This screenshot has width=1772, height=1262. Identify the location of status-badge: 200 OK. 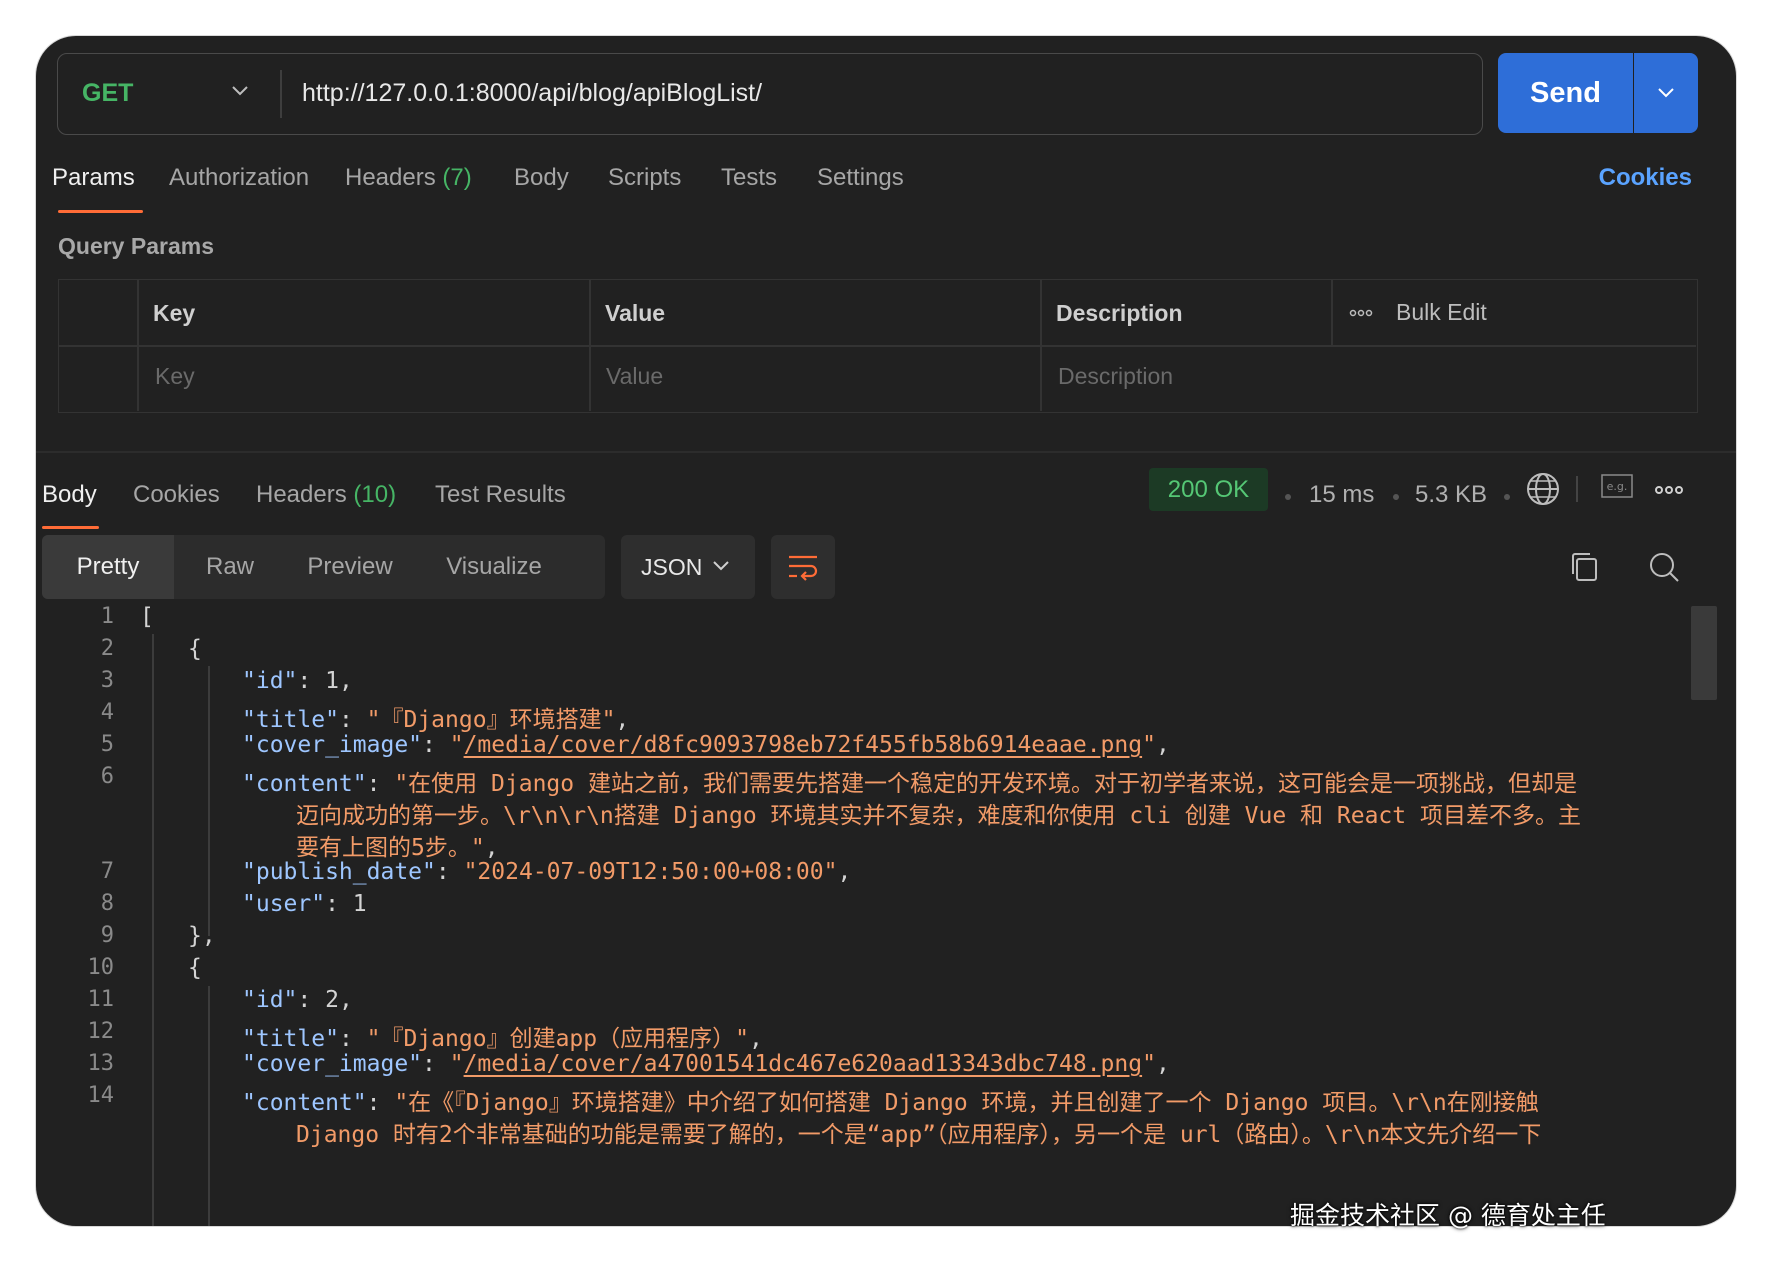
(1208, 489).